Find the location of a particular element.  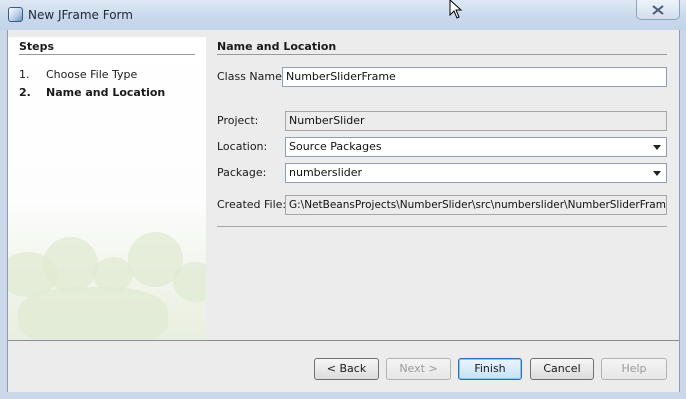

window-frame-right is located at coordinates (683, 214).